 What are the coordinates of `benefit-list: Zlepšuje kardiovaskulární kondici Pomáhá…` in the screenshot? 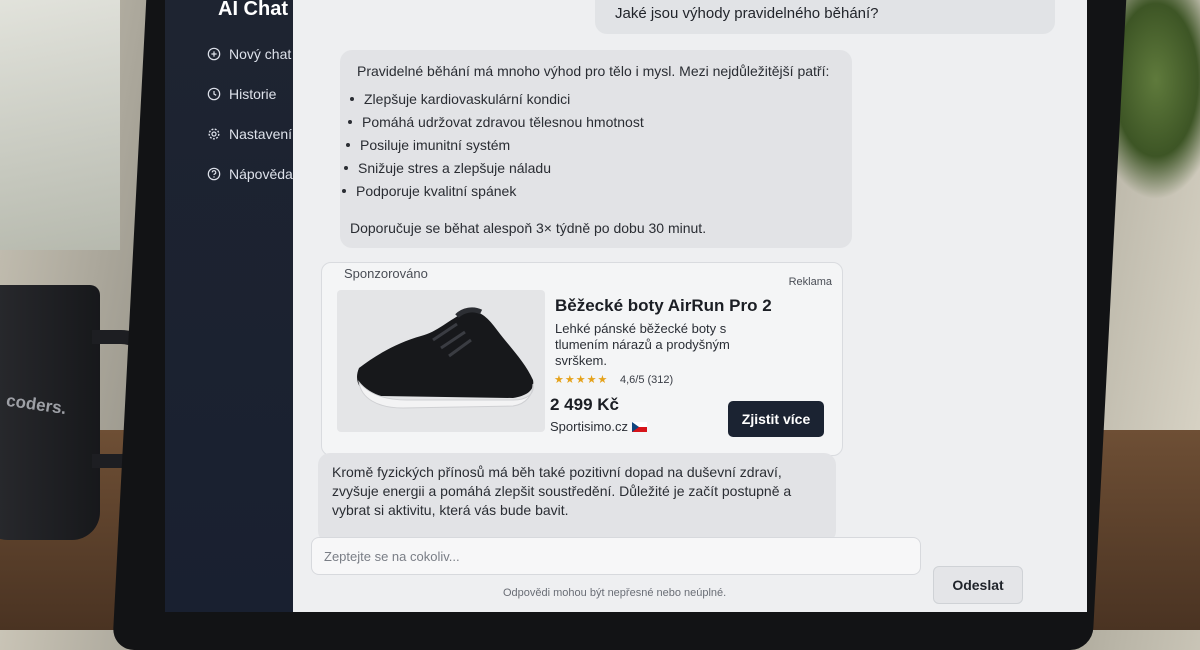 It's located at (493, 145).